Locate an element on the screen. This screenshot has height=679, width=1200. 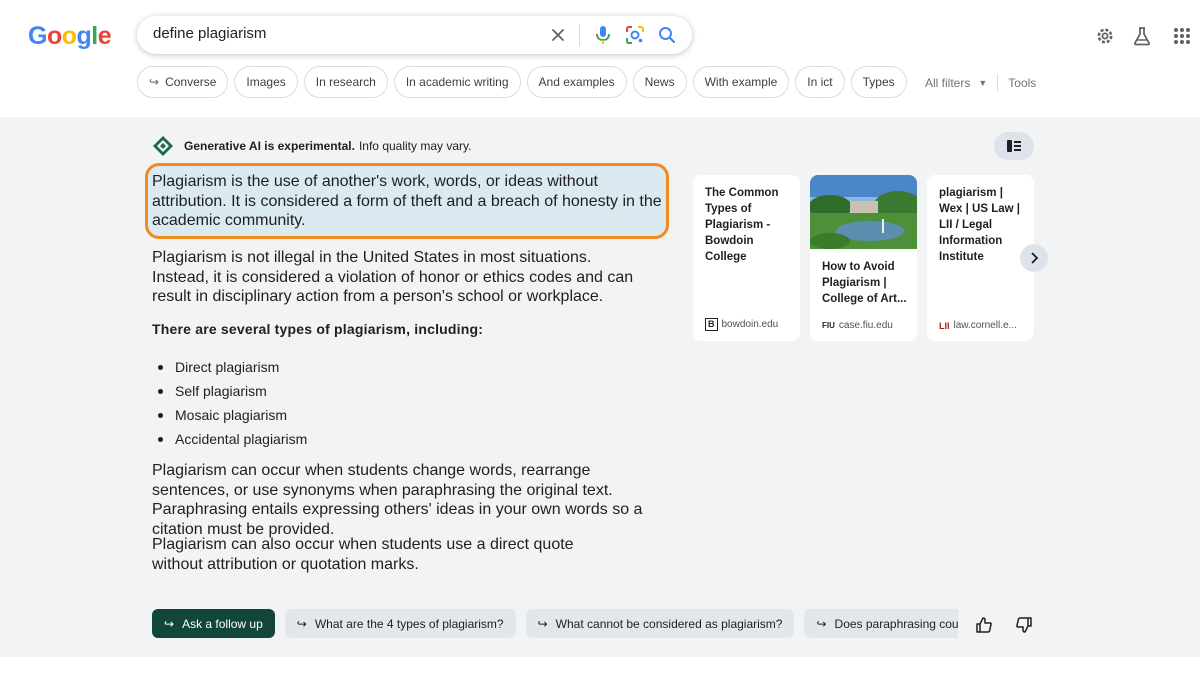
logo-letter: G is located at coordinates (37, 36).